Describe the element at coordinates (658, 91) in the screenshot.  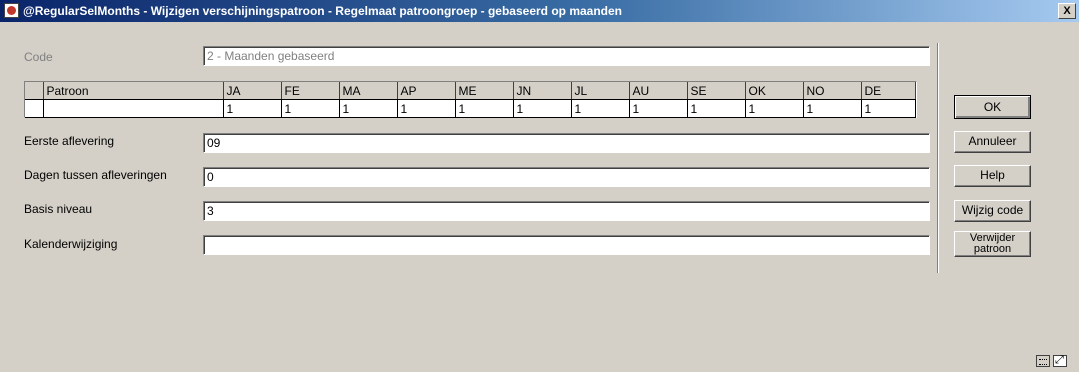
I see `column-header-au: AU` at that location.